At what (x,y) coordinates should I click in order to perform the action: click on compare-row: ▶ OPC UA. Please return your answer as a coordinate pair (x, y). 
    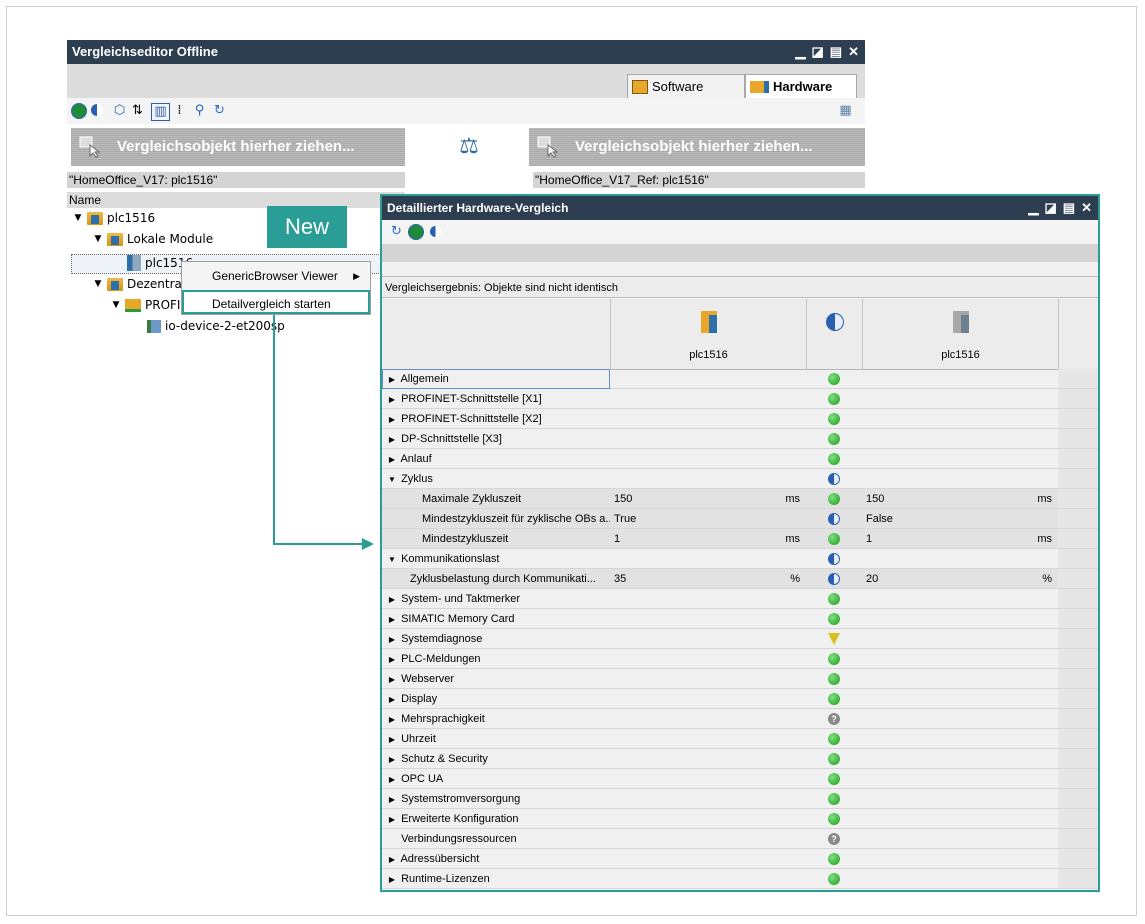
    Looking at the image, I should click on (740, 779).